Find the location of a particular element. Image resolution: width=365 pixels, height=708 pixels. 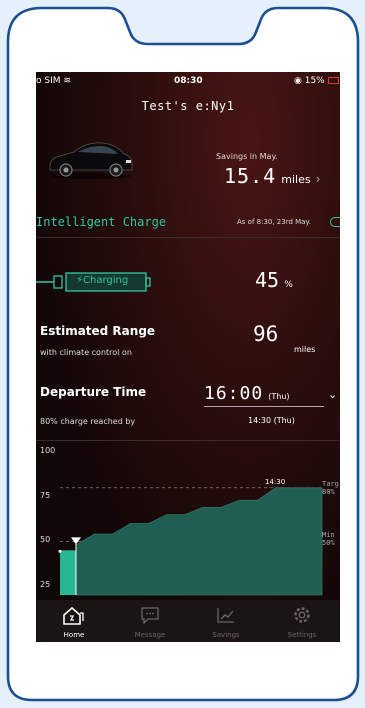

section-title: Intelligent Charge is located at coordinates (101, 222).